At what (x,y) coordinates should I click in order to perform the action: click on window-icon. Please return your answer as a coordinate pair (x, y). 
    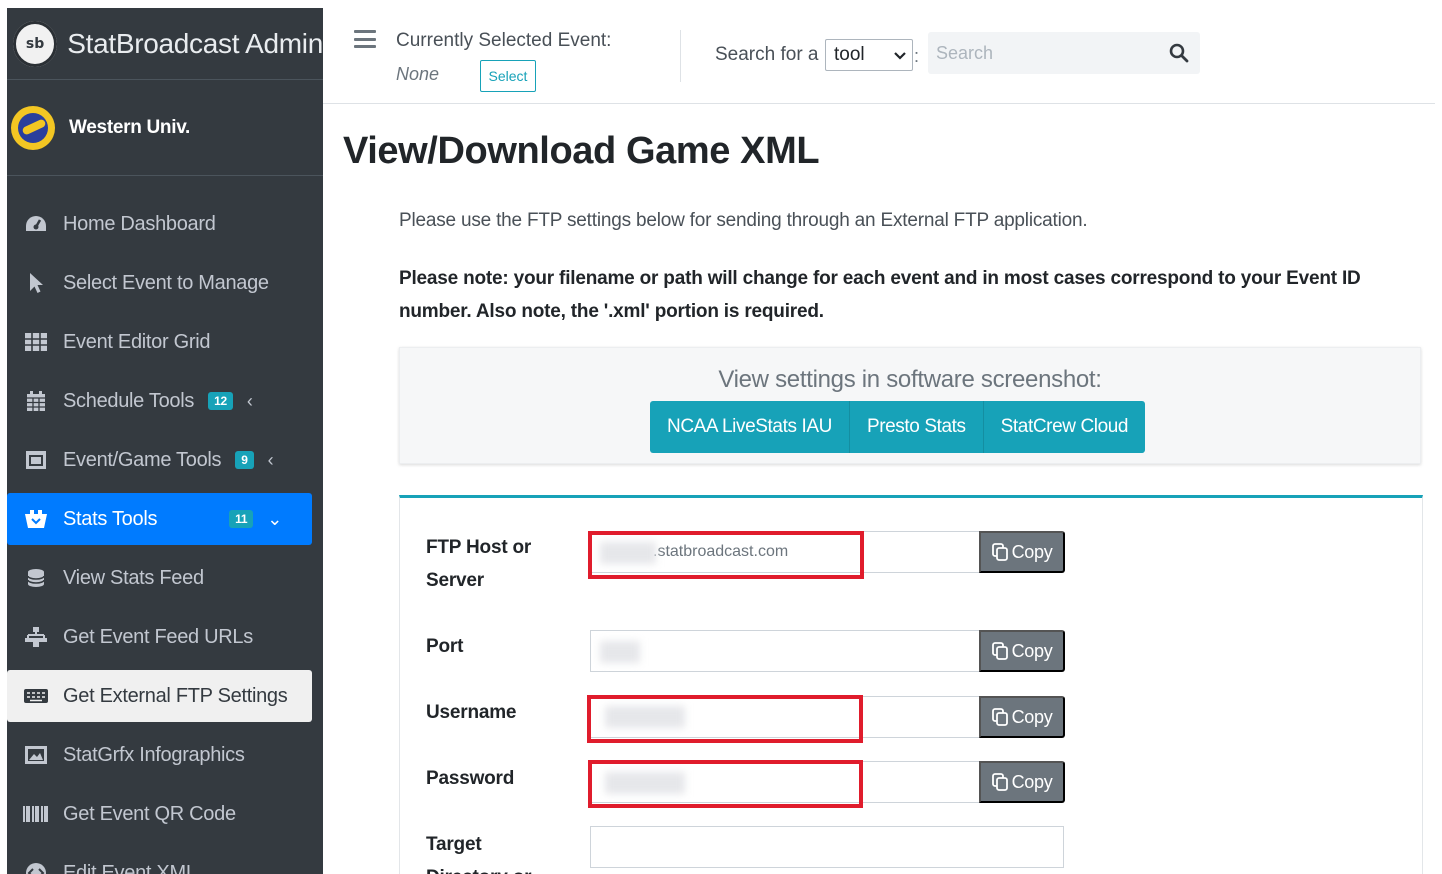
    Looking at the image, I should click on (36, 460).